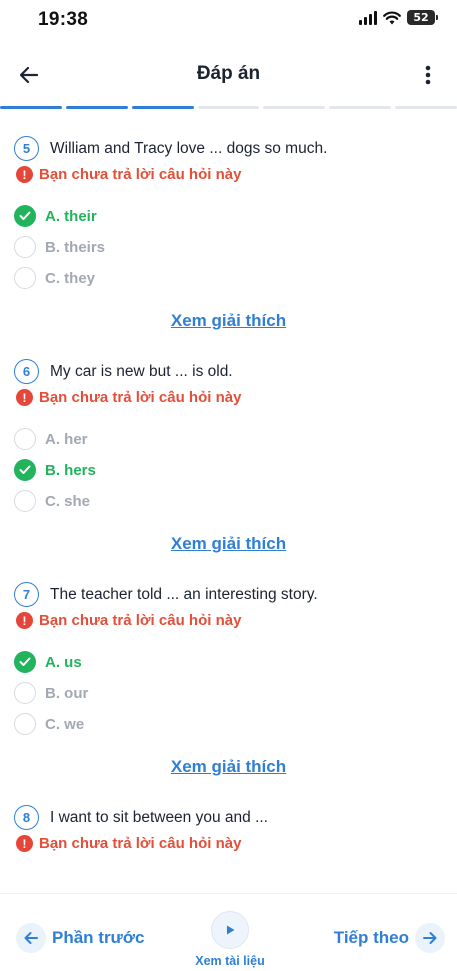 The height and width of the screenshot is (971, 457). I want to click on option-label: B. hers, so click(70, 470).